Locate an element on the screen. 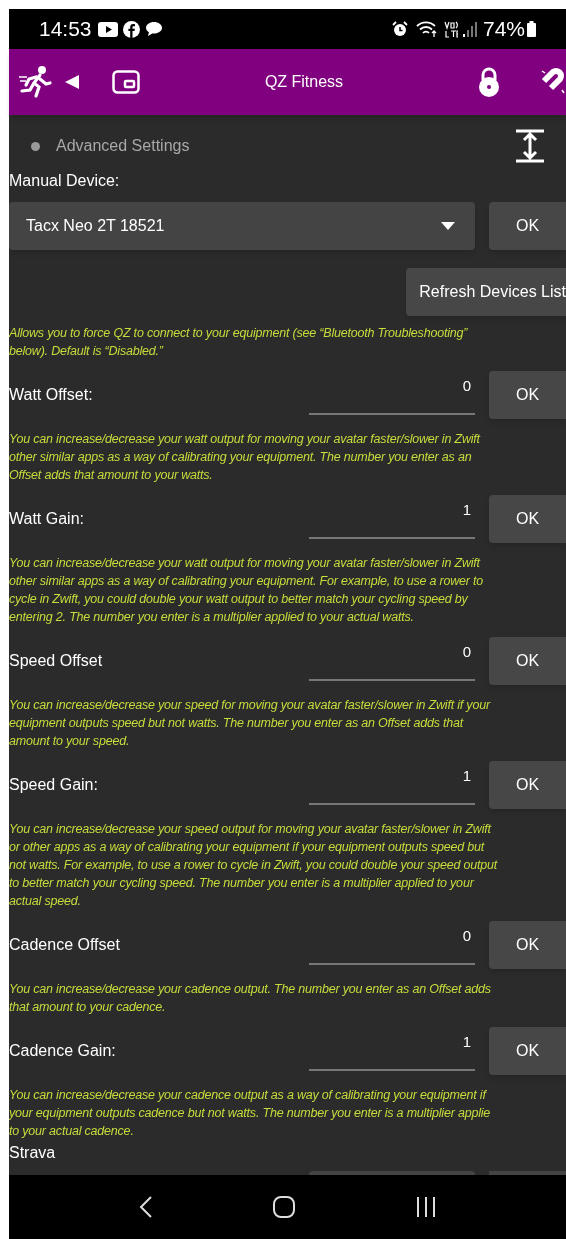 Image resolution: width=566 pixels, height=1239 pixels. device-dropdown: Tacx Neo 2T 18521 is located at coordinates (242, 226).